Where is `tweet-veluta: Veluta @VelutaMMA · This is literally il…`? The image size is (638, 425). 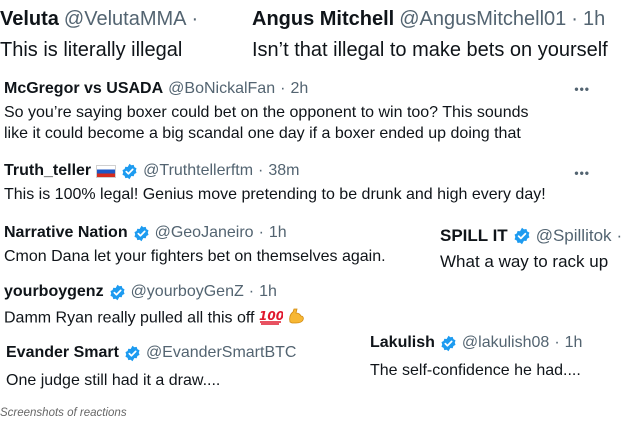
tweet-veluta: Veluta @VelutaMMA · This is literally il… is located at coordinates (119, 37).